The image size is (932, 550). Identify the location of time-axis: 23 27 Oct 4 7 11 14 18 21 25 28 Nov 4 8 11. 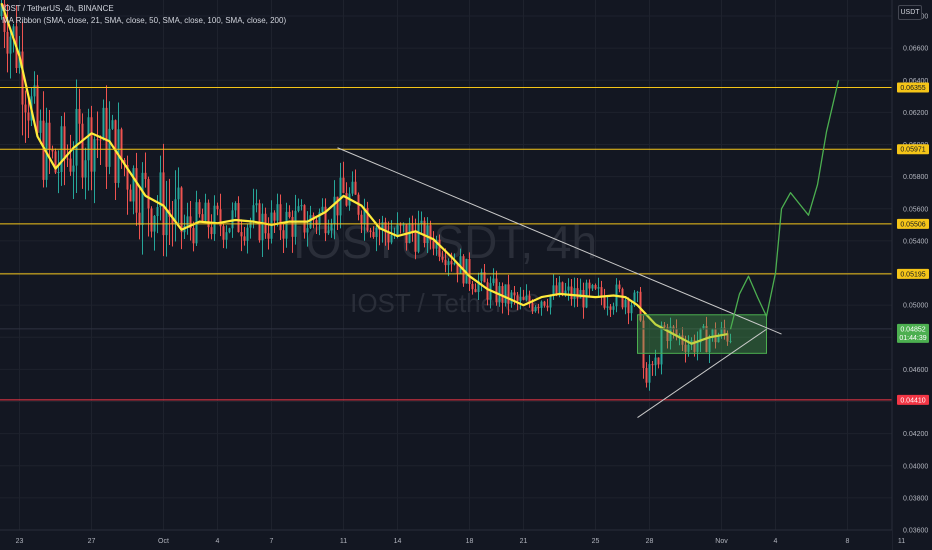
(452, 539).